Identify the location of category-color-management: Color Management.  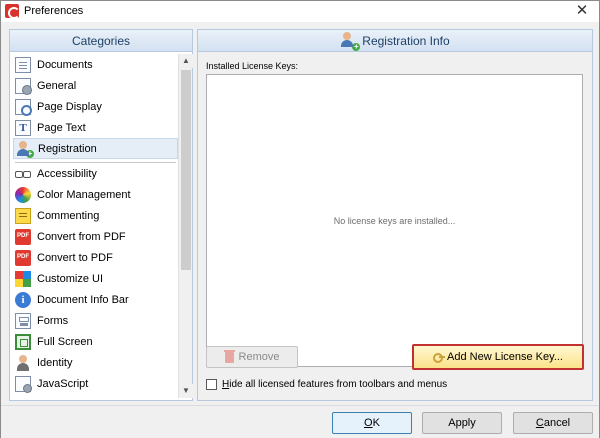
(95, 194).